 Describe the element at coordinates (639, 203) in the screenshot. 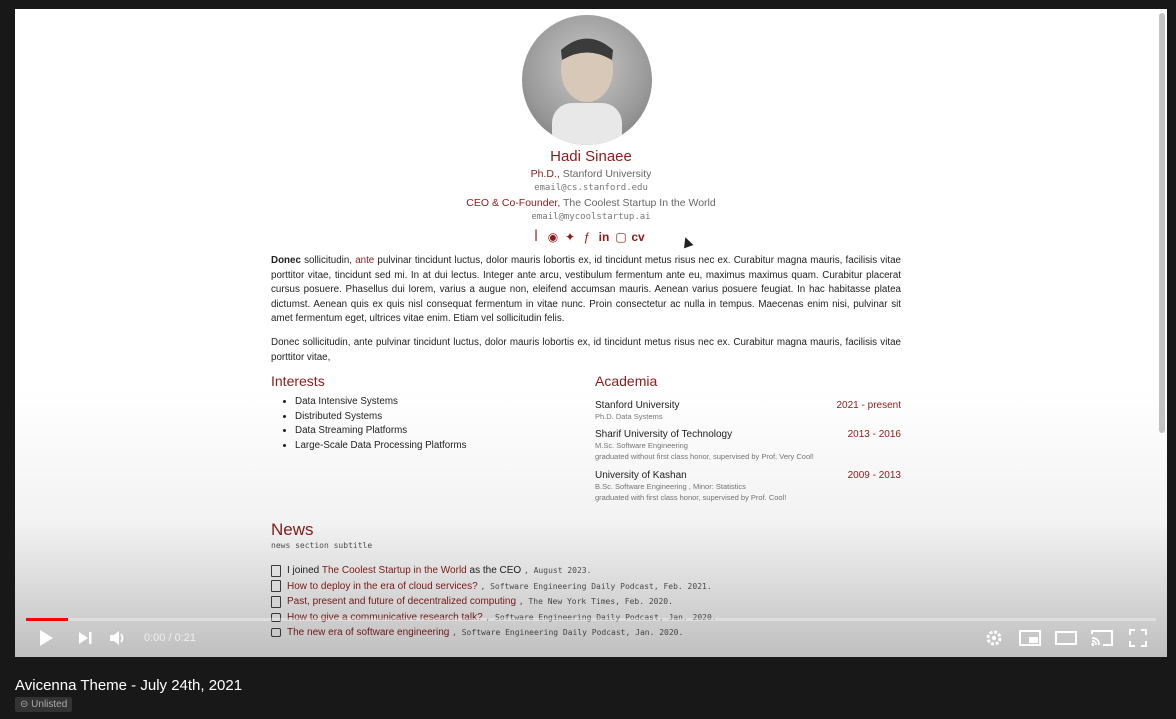

I see `role-org: The Coolest Startup In the World` at that location.